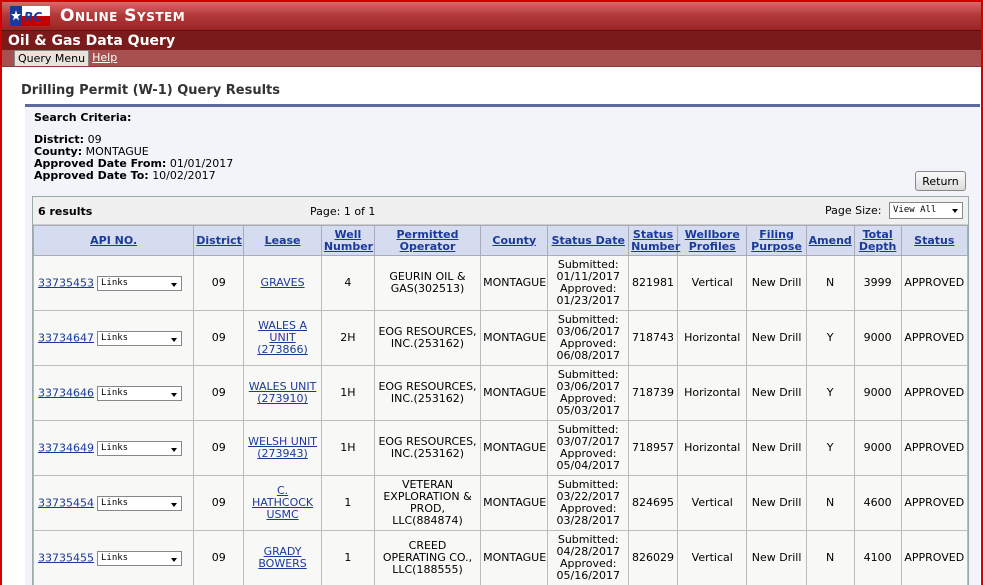 The image size is (983, 585). What do you see at coordinates (282, 240) in the screenshot?
I see `column-header: Lease` at bounding box center [282, 240].